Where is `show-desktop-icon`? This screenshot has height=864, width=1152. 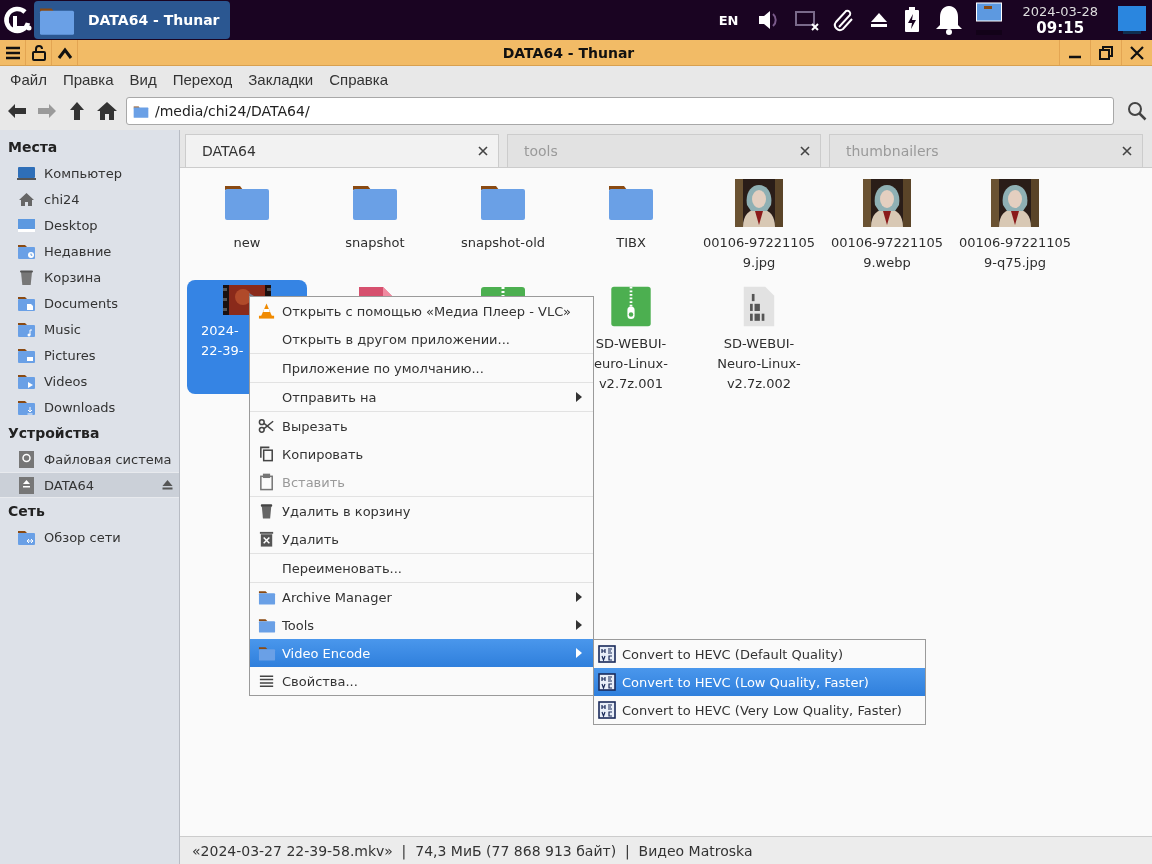
show-desktop-icon is located at coordinates (1132, 20).